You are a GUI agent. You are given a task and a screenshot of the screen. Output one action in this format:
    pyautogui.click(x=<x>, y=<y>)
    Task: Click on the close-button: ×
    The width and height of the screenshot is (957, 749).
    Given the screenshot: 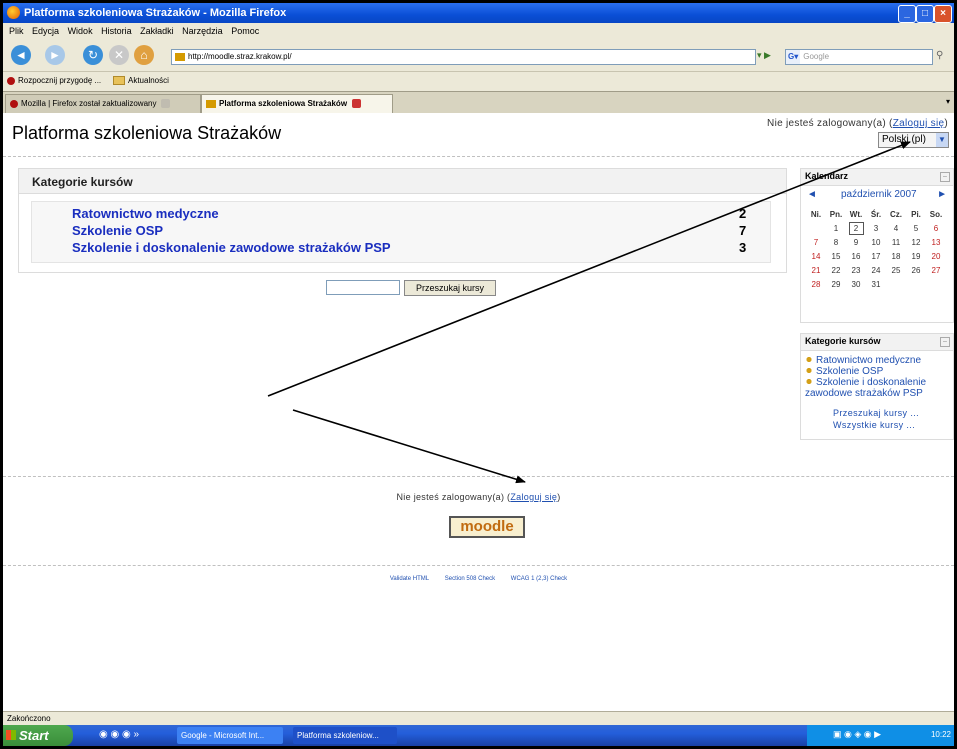 What is the action you would take?
    pyautogui.click(x=943, y=14)
    